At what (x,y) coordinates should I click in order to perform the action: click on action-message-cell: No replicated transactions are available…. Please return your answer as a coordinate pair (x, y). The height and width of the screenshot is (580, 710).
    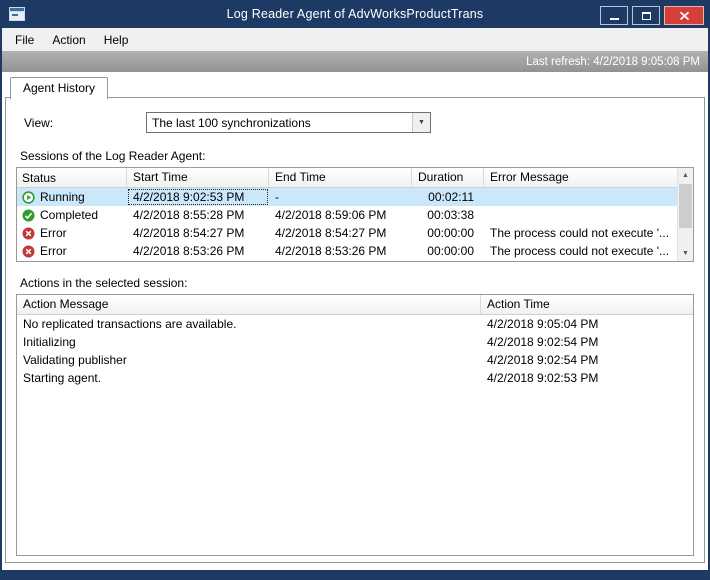
    Looking at the image, I should click on (130, 324).